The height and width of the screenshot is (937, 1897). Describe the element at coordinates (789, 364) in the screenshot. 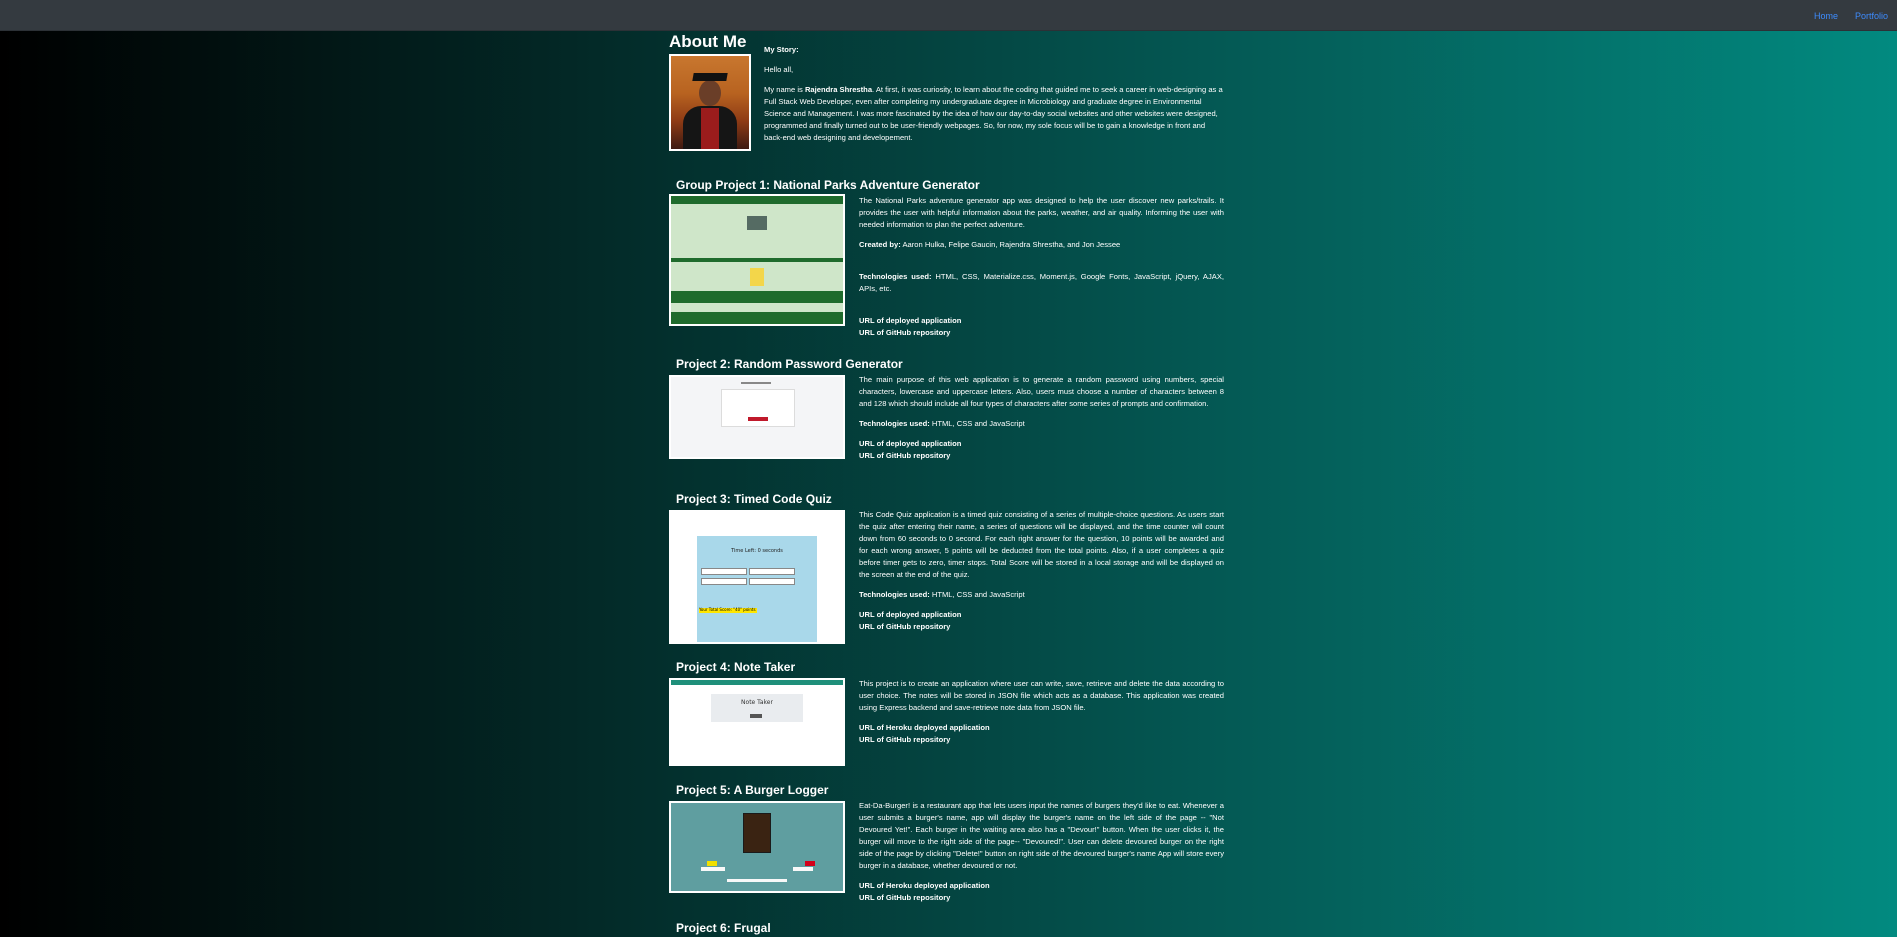

I see `project-title: Project 2: Random Password Generator` at that location.